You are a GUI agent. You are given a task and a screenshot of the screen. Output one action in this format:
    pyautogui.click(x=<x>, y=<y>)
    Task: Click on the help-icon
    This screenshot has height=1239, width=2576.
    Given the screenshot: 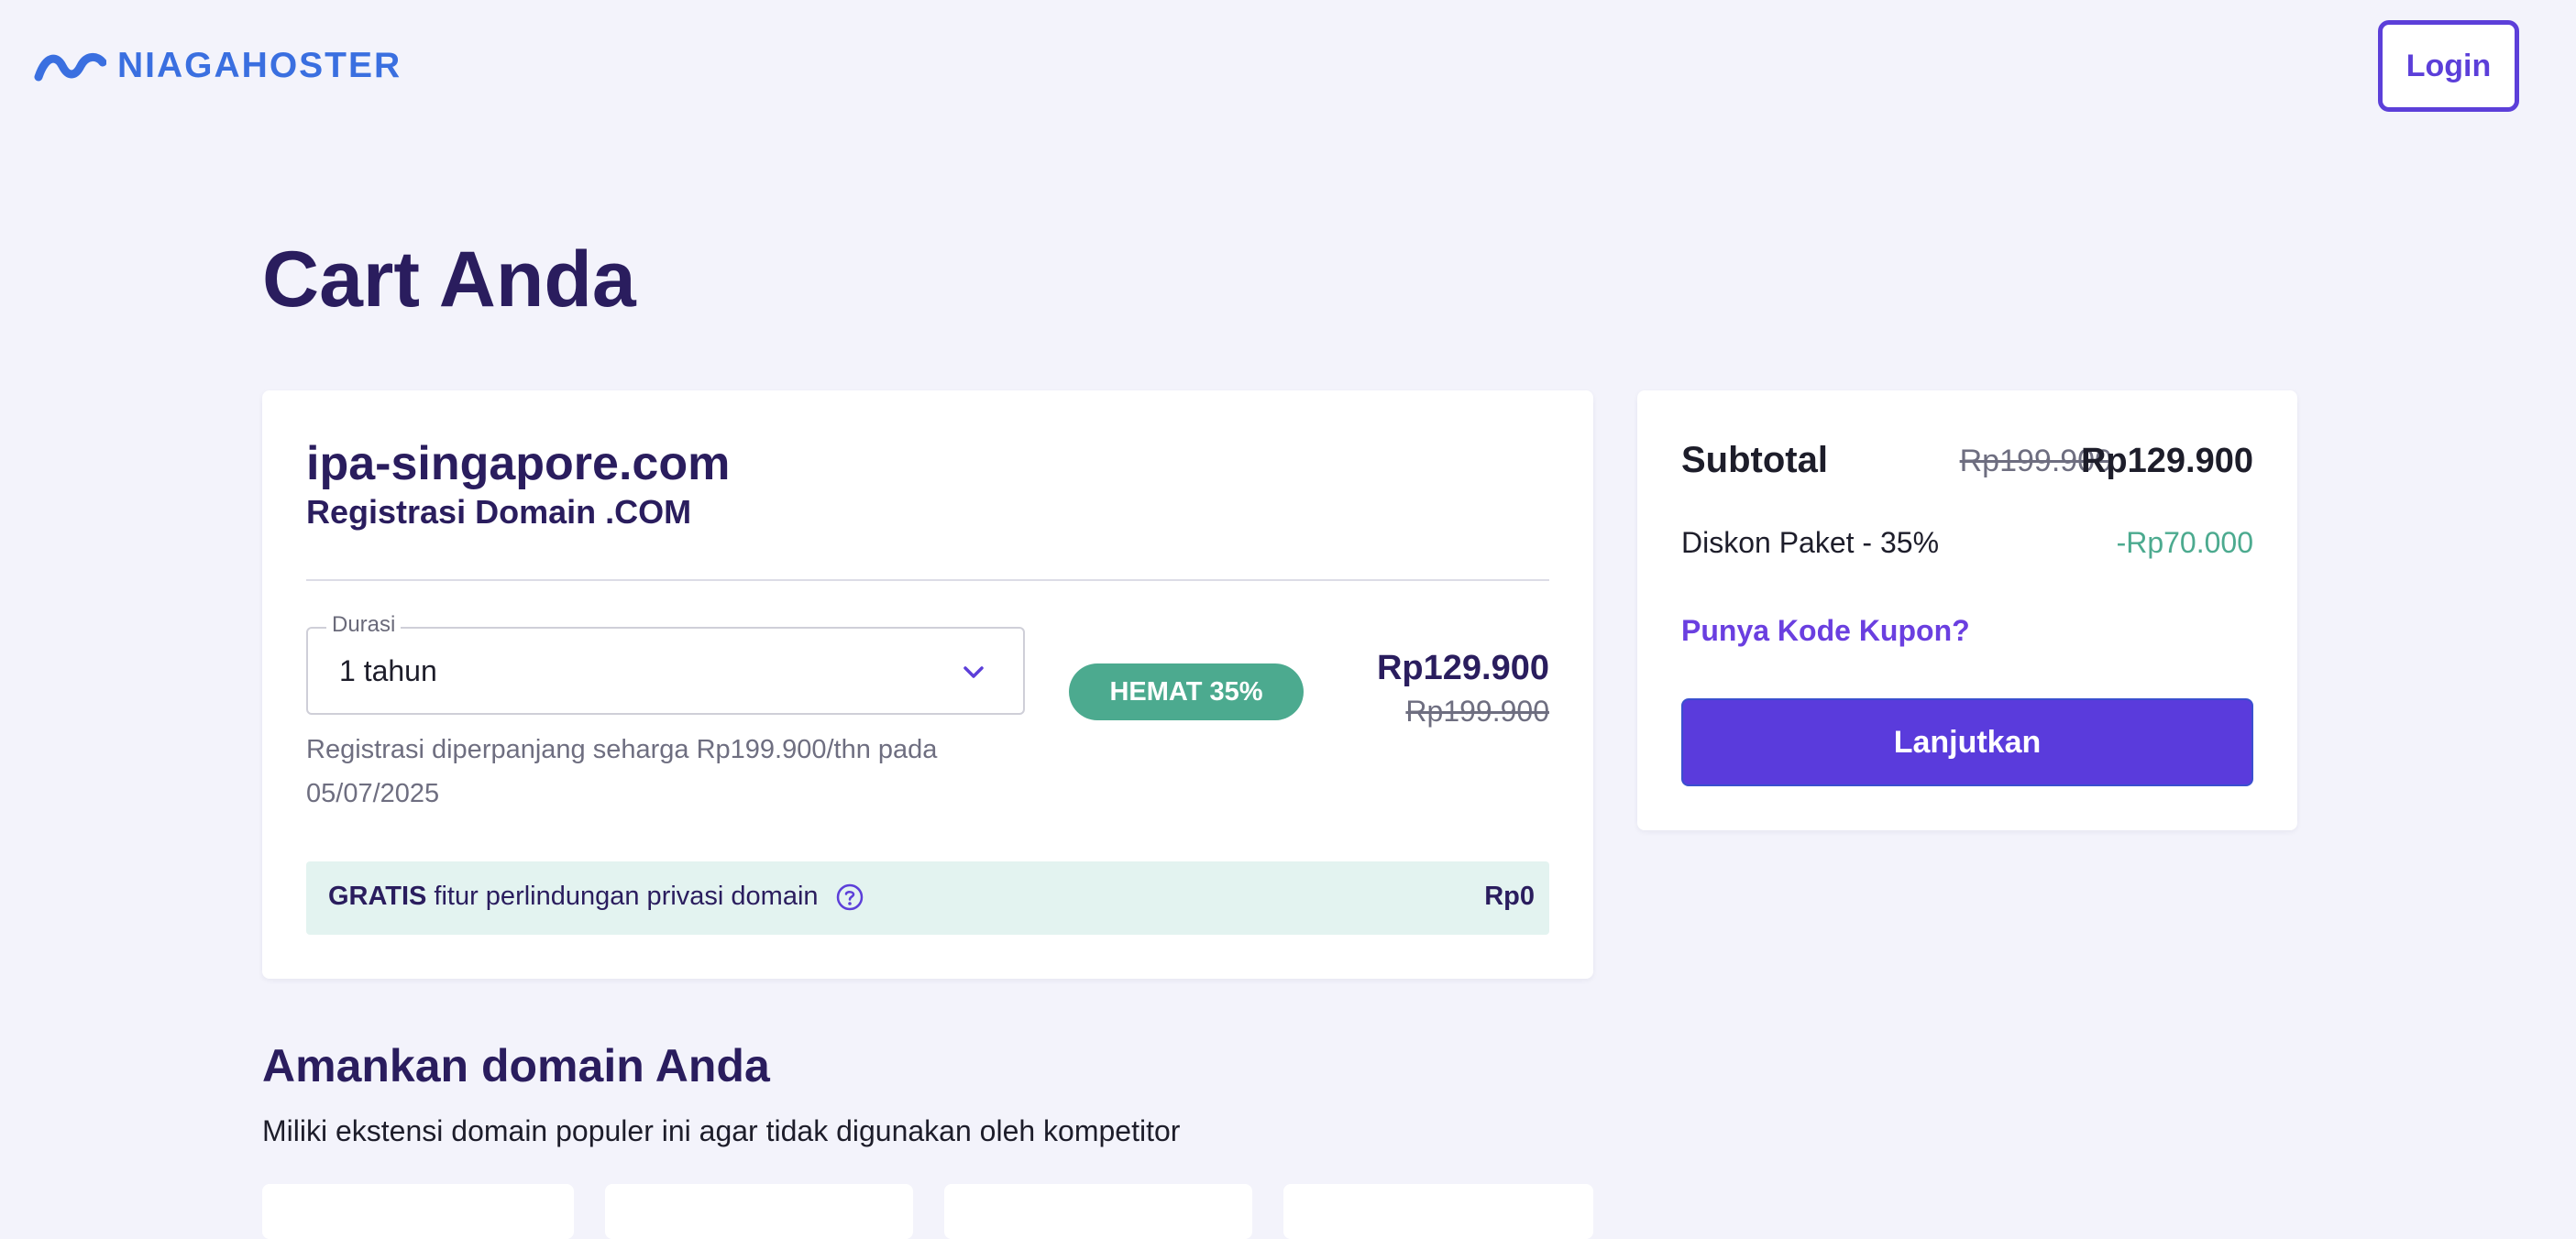 What is the action you would take?
    pyautogui.click(x=849, y=897)
    